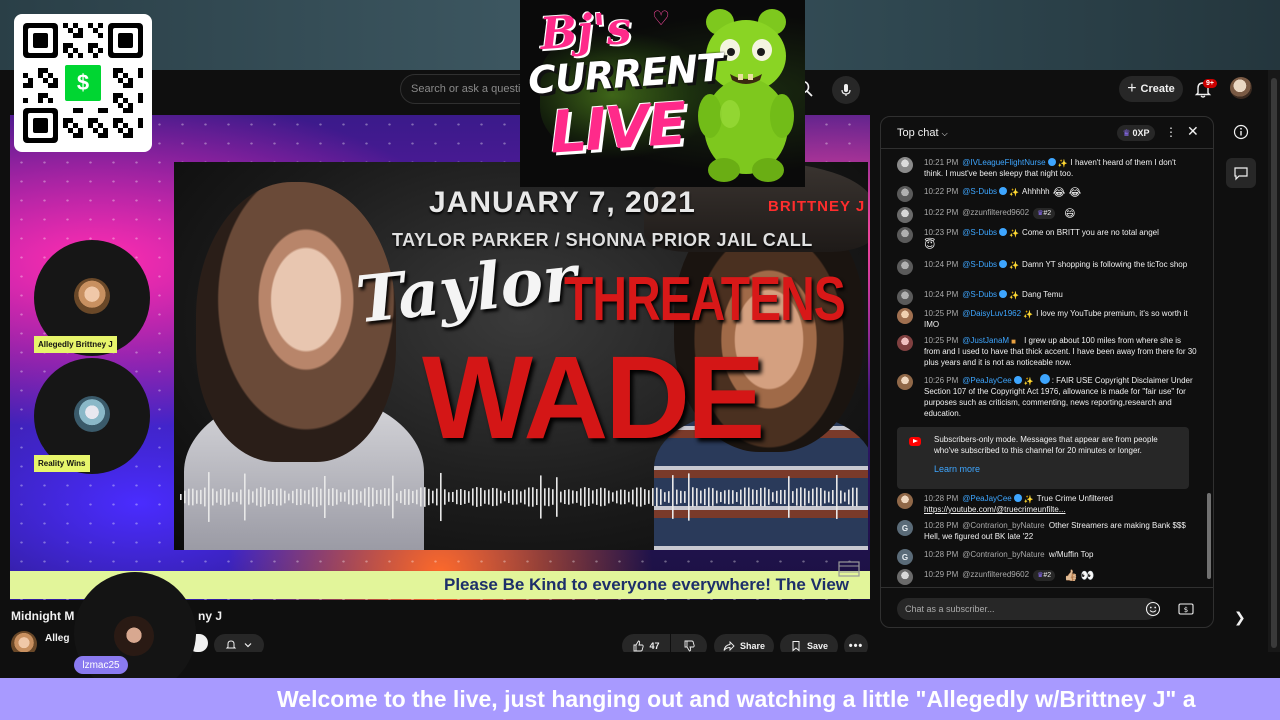 This screenshot has width=1280, height=720. I want to click on emoji-picker-icon, so click(1153, 609).